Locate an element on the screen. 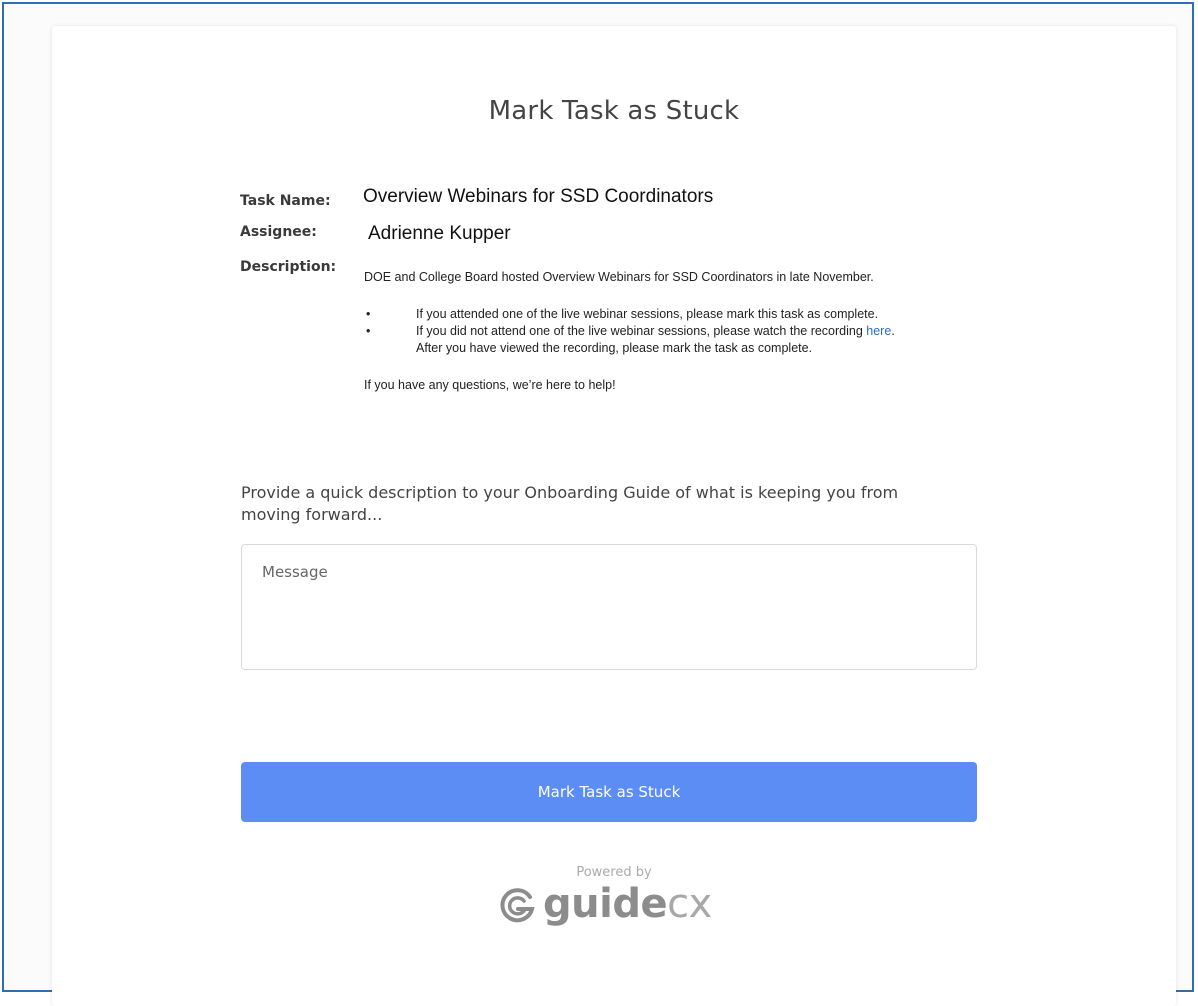 This screenshot has height=1006, width=1198. guidecx-logo: guidecx is located at coordinates (617, 909).